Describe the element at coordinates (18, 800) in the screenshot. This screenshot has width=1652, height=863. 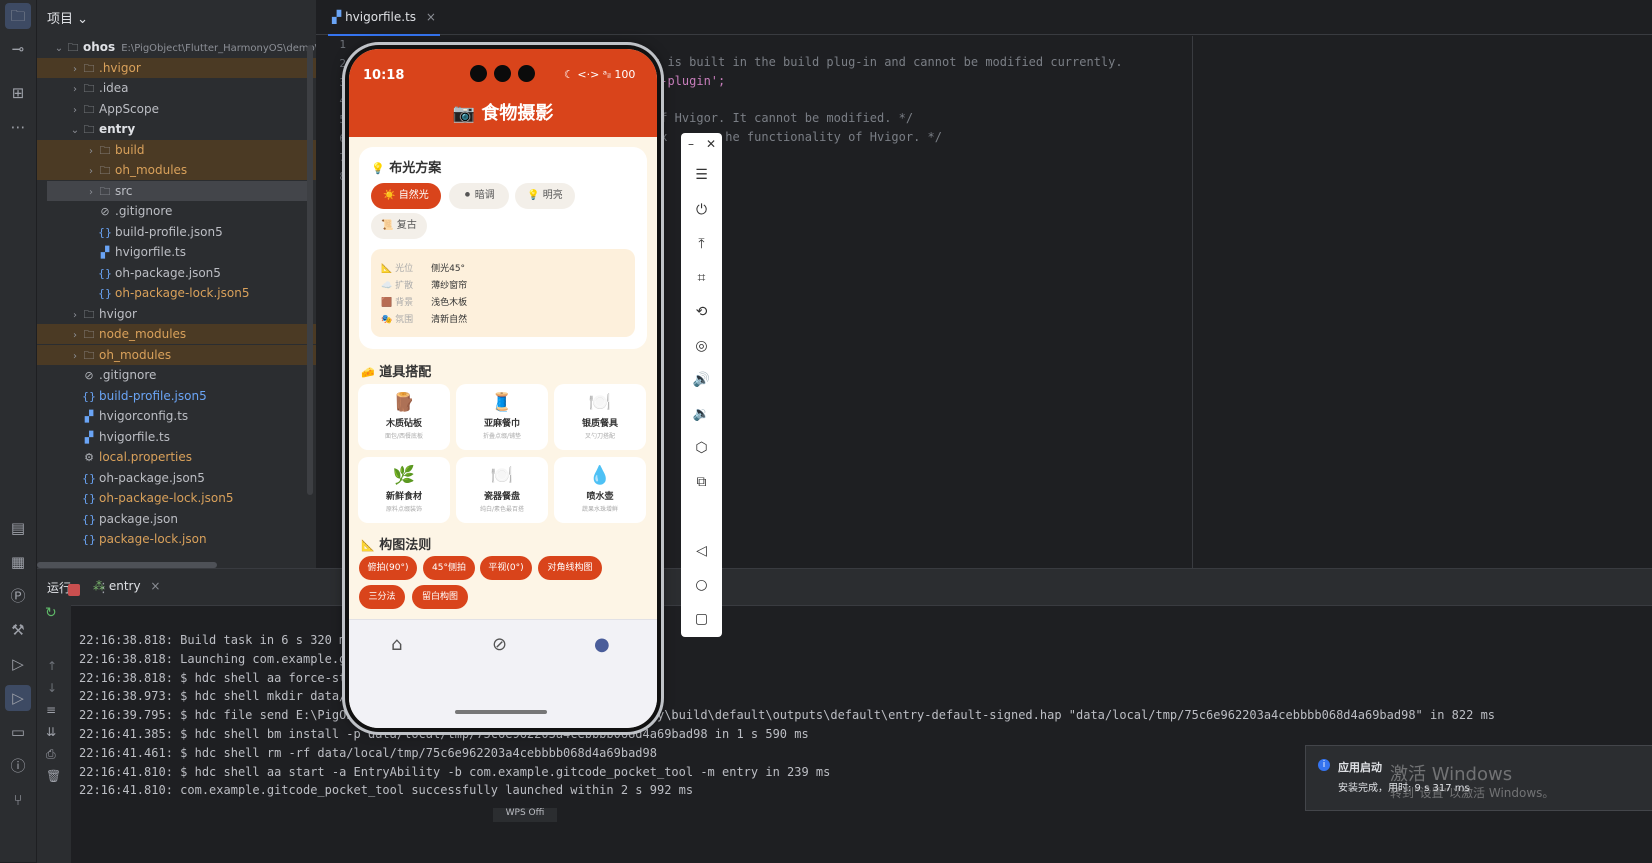
I see `git-icon: ⑂` at that location.